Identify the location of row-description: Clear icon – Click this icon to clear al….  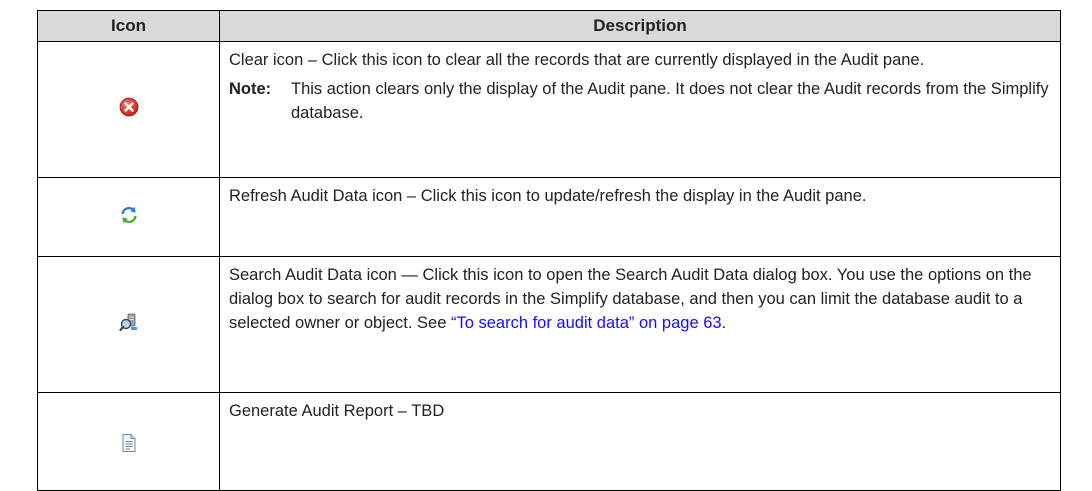
(577, 60).